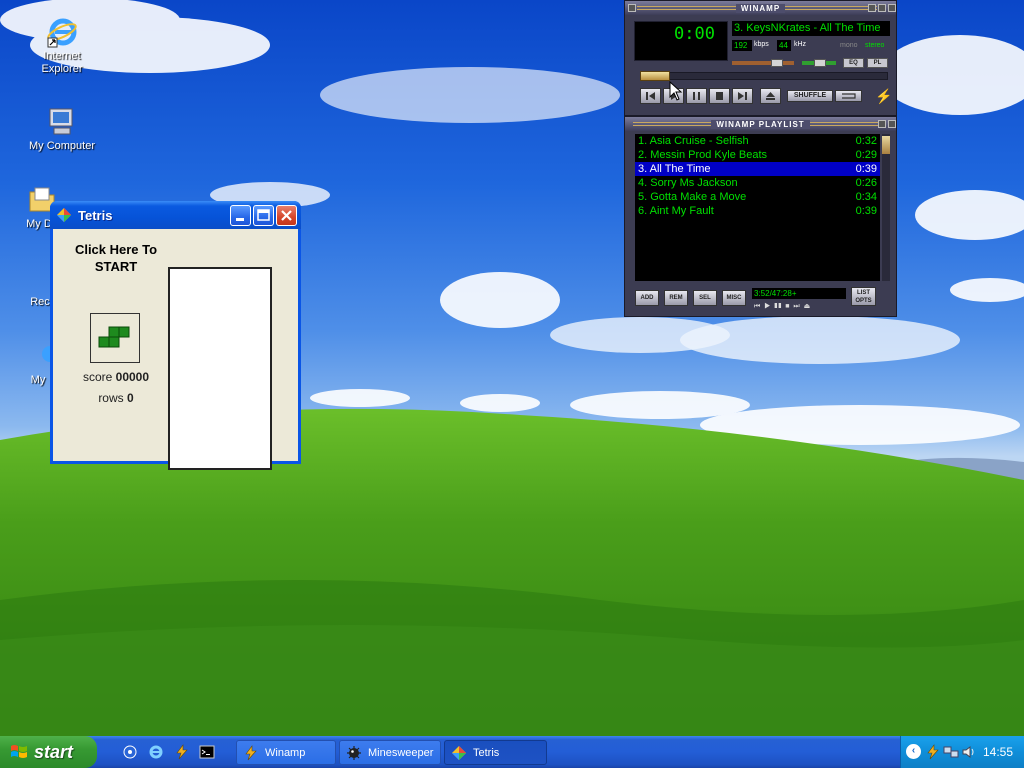  Describe the element at coordinates (799, 293) in the screenshot. I see `playlist-time-display: 3:52/47:28+` at that location.